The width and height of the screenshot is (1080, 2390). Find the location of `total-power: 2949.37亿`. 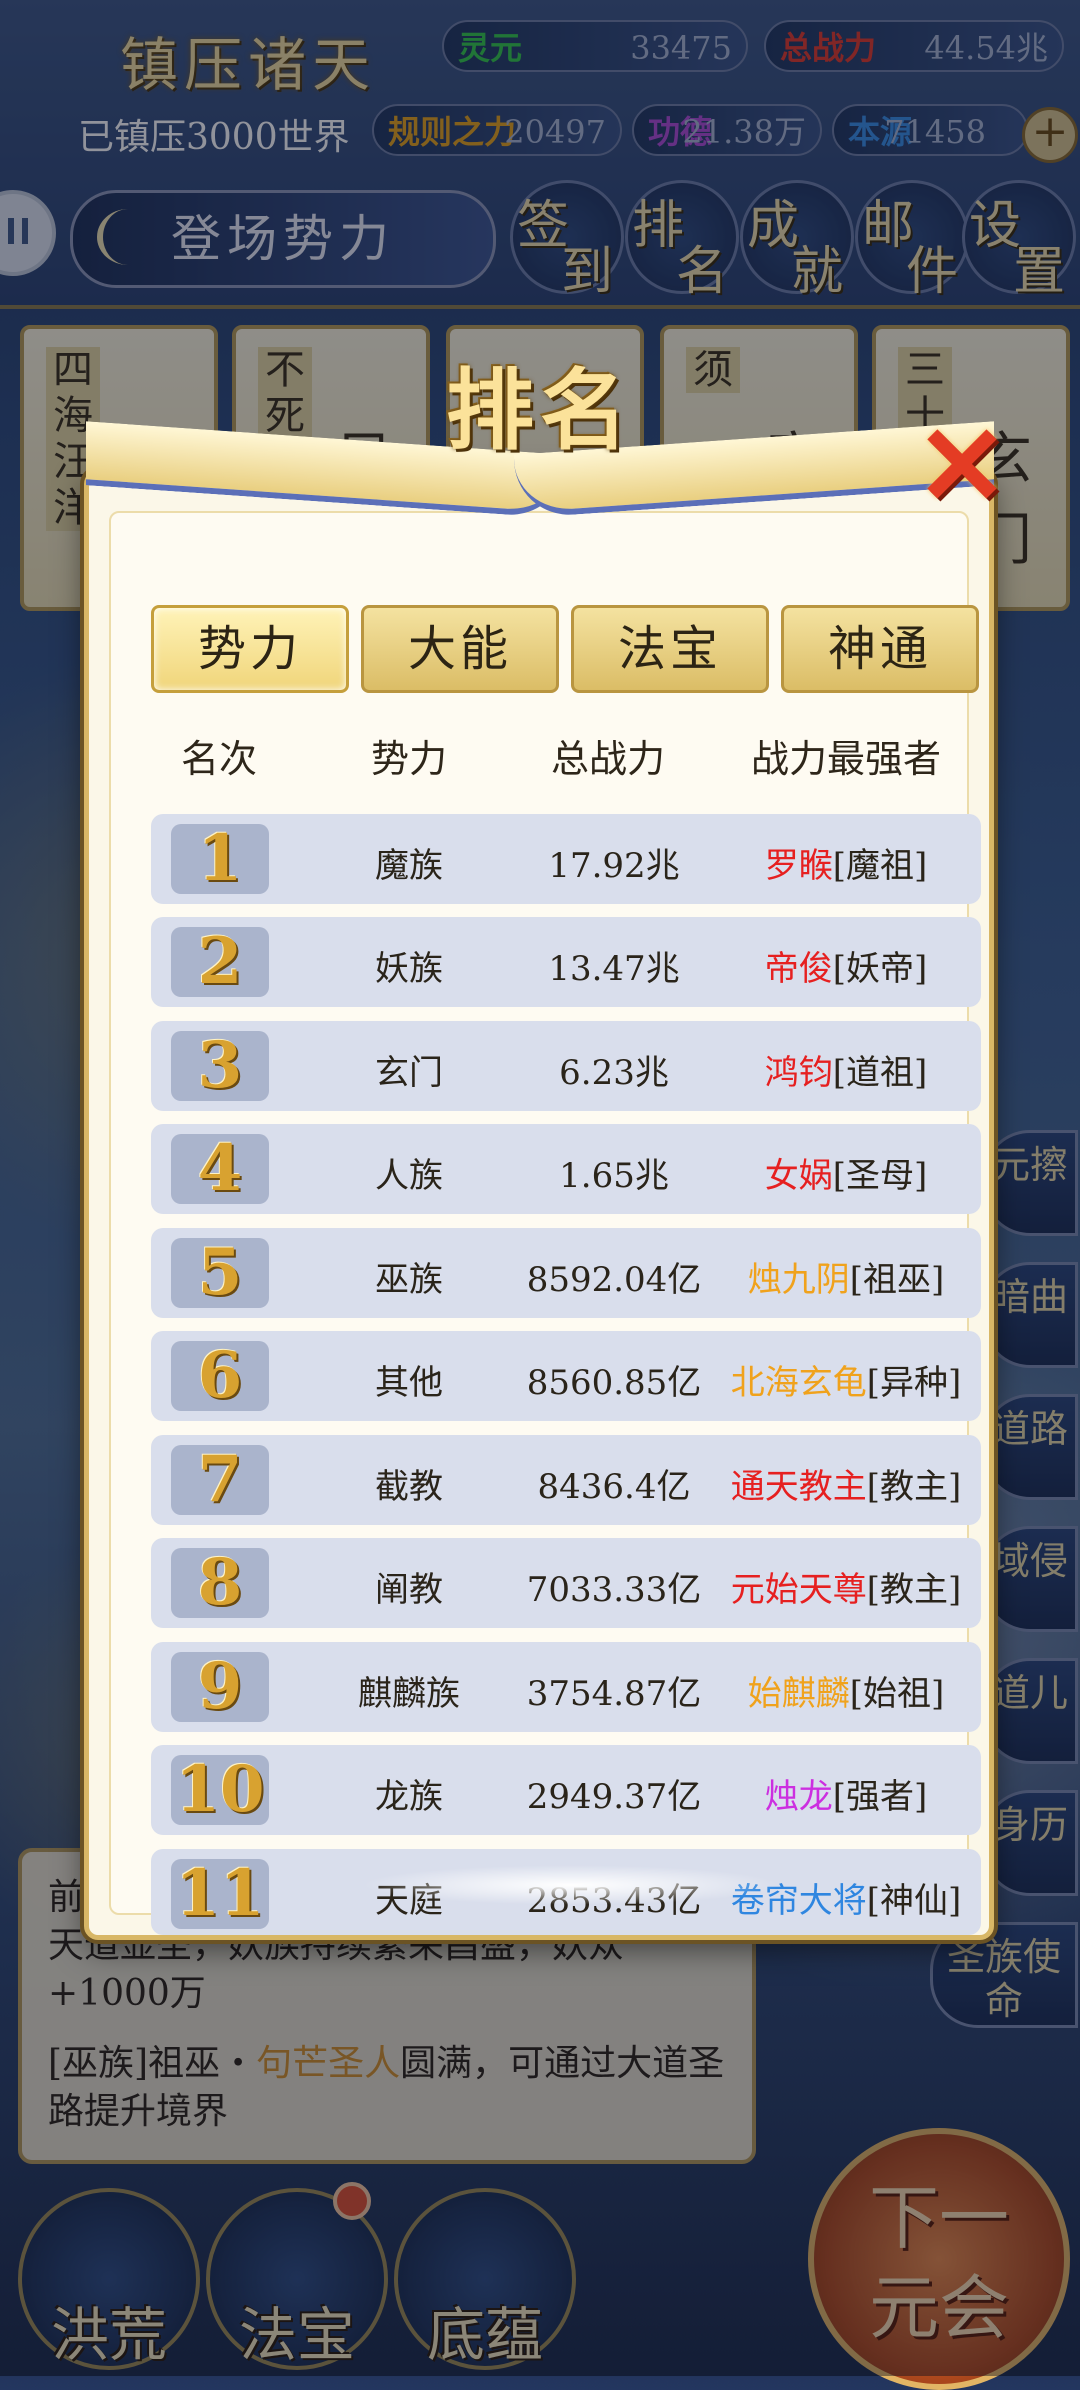

total-power: 2949.37亿 is located at coordinates (614, 1797).